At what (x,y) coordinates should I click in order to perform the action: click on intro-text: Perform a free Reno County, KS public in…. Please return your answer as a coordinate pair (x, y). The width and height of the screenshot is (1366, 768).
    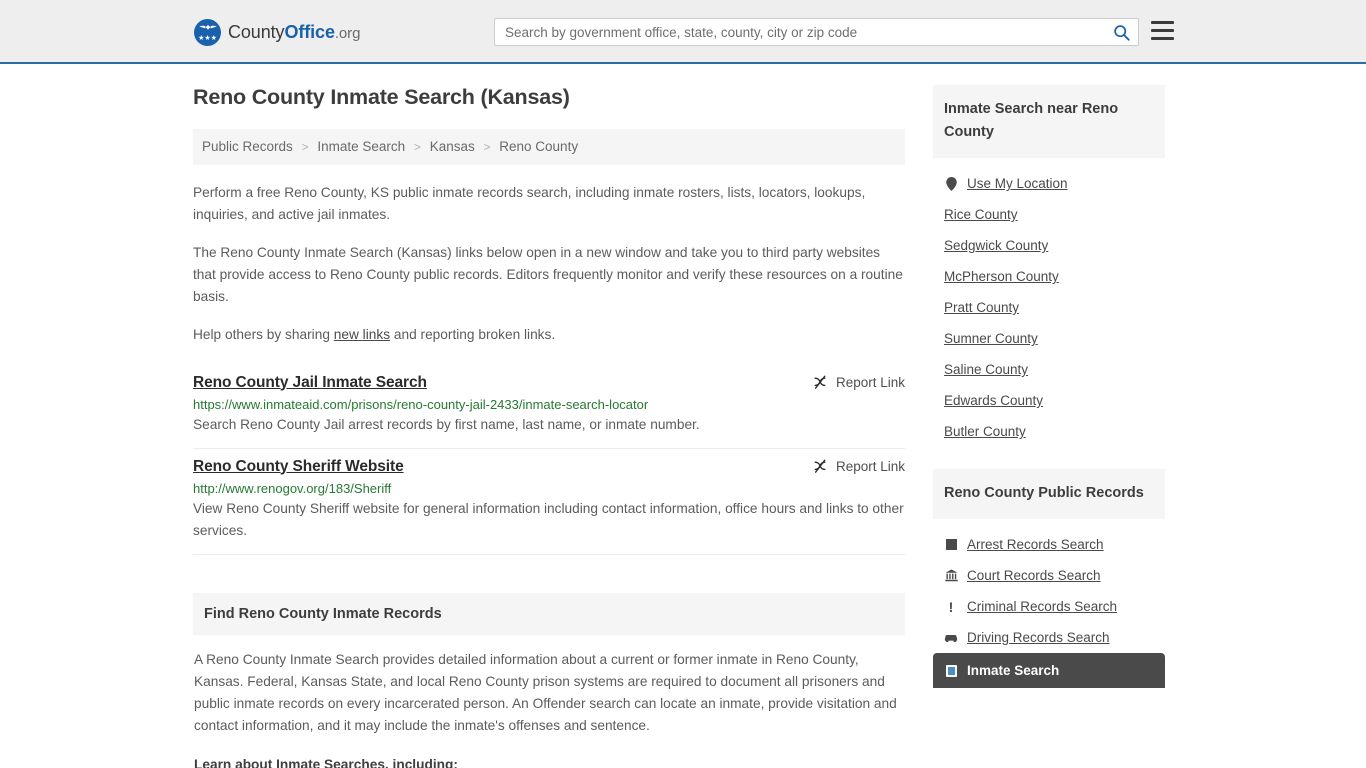
    Looking at the image, I should click on (549, 264).